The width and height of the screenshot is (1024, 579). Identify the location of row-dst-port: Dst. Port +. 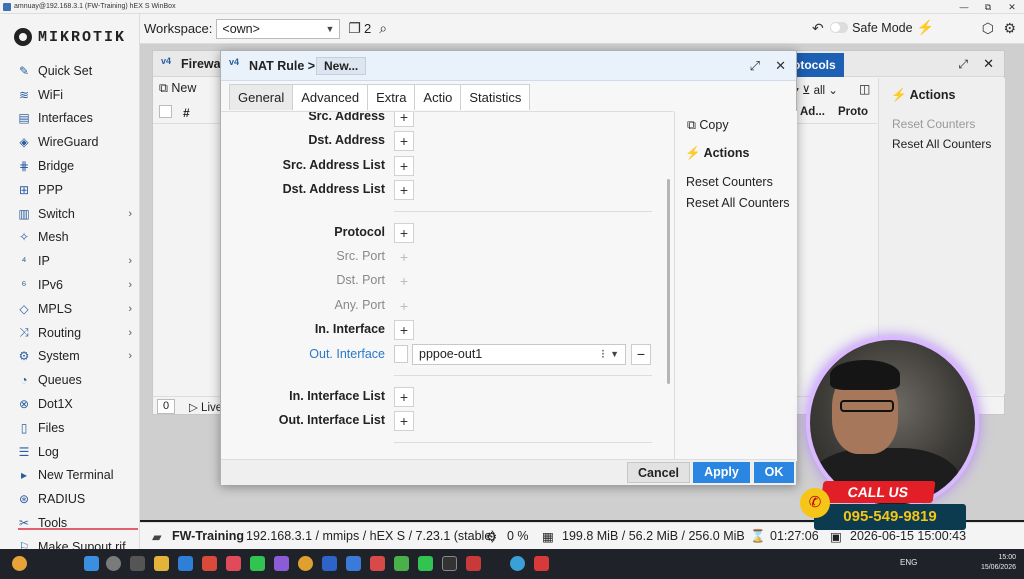
(447, 281).